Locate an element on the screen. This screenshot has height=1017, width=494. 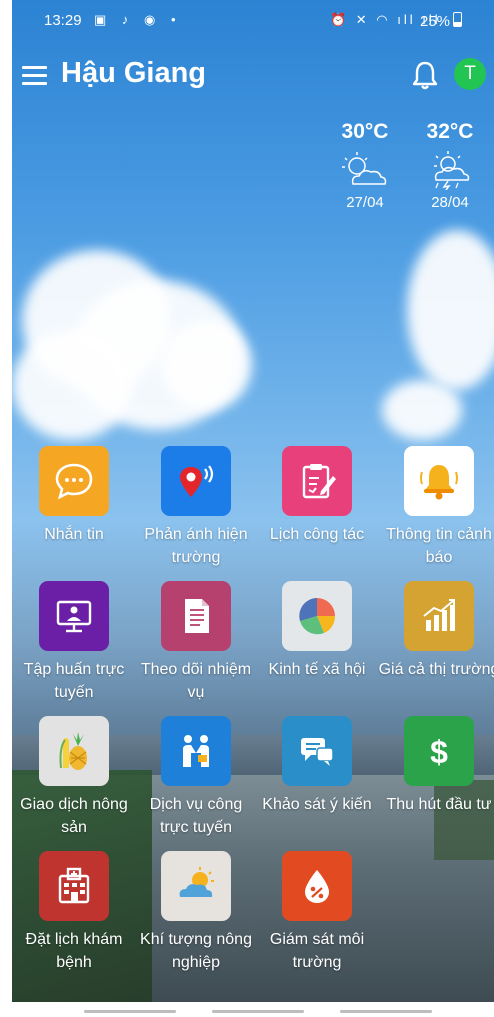
page-title: Hậu Giang is located at coordinates (134, 73).